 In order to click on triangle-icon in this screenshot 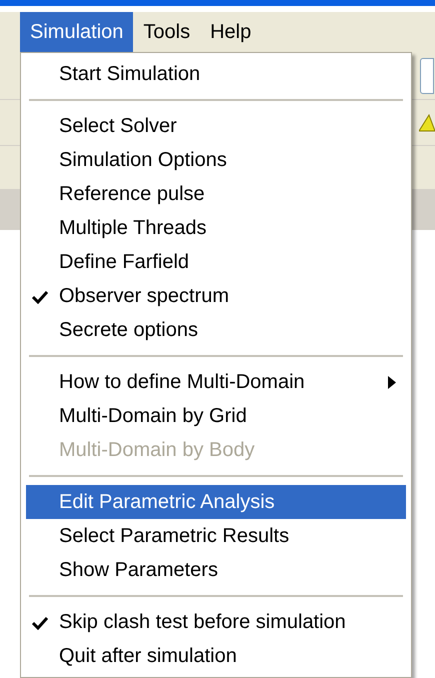, I will do `click(427, 122)`.